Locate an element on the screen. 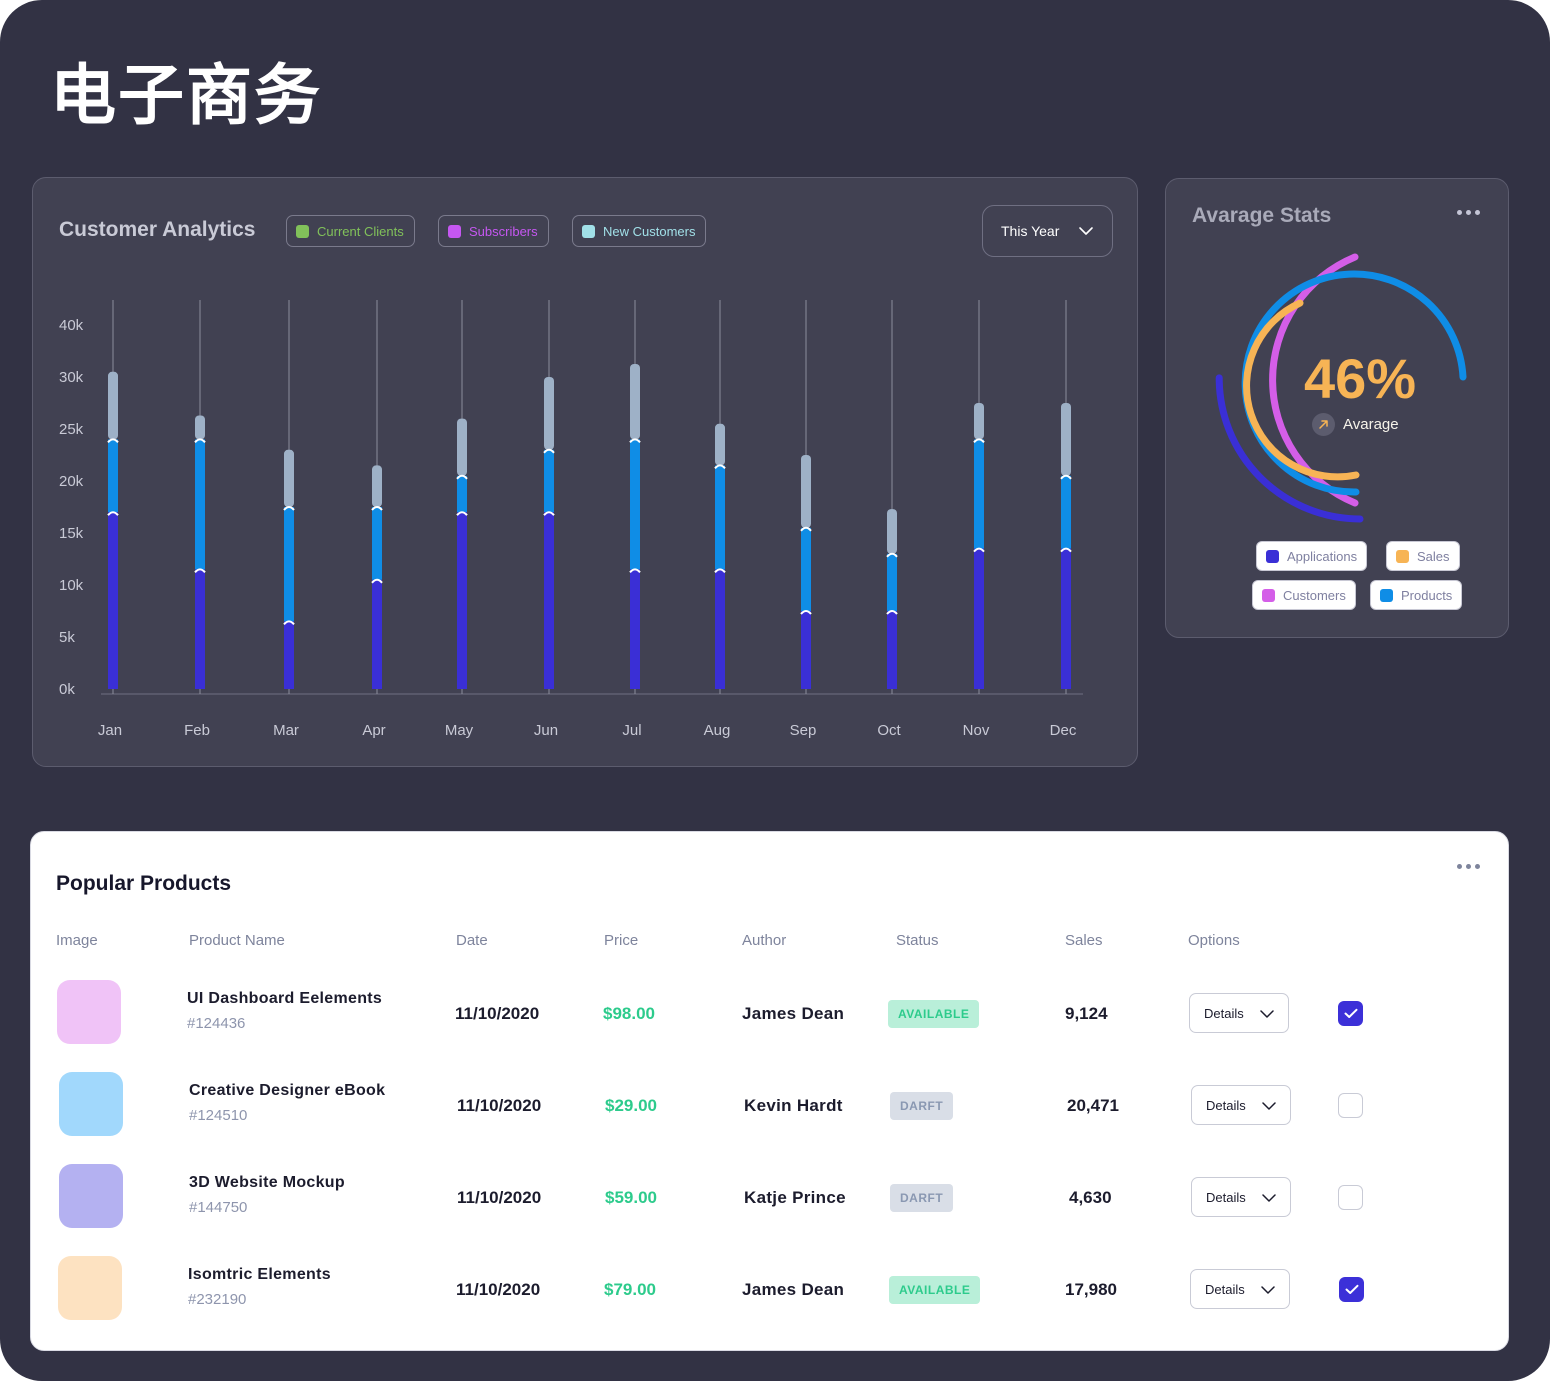 The image size is (1550, 1381). column-header-date: Date is located at coordinates (472, 940).